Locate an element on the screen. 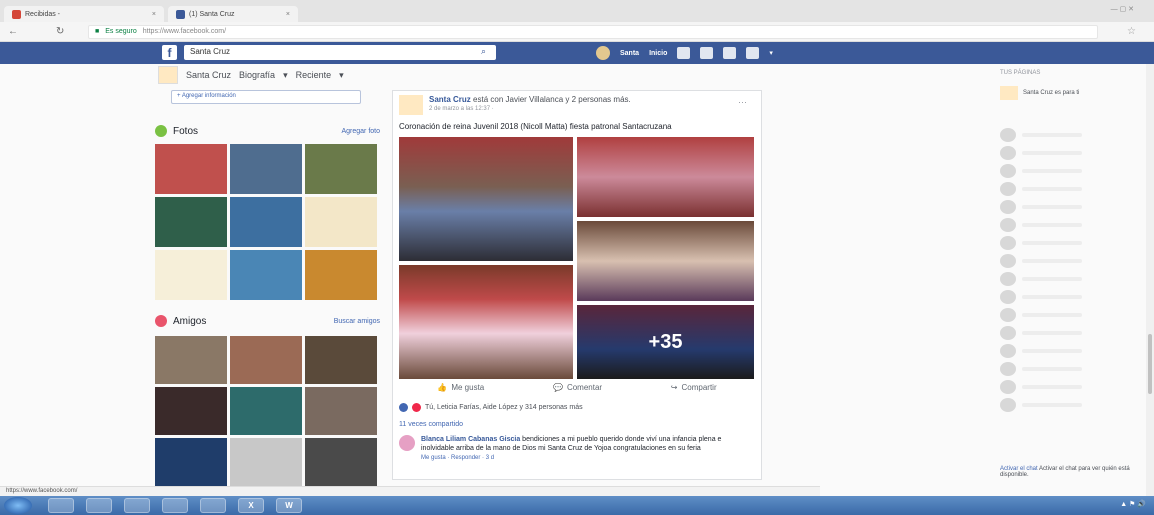  post-author: Santa Cruz is located at coordinates (450, 99).